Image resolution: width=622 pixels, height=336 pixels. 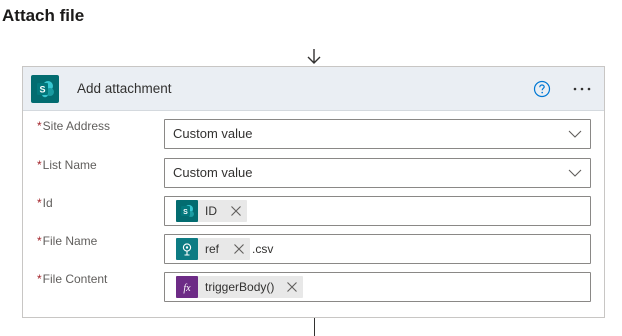 What do you see at coordinates (314, 56) in the screenshot?
I see `arrow-down-icon` at bounding box center [314, 56].